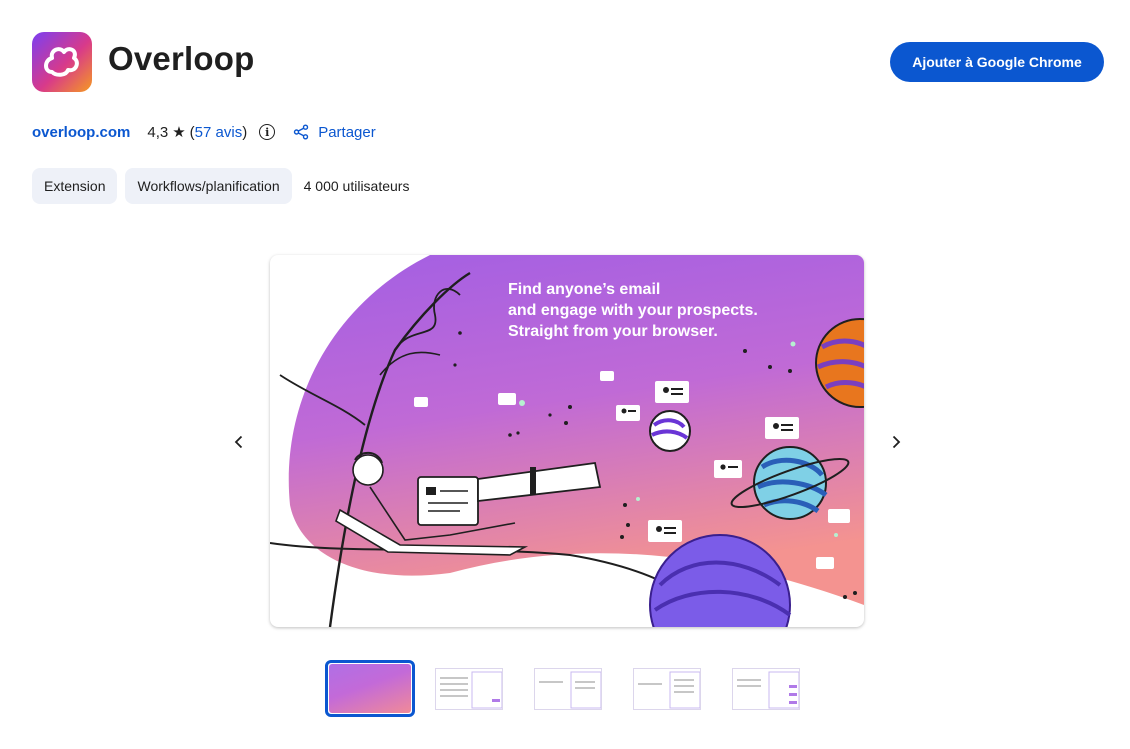 Image resolution: width=1130 pixels, height=749 pixels. I want to click on carousel-next-button, so click(896, 442).